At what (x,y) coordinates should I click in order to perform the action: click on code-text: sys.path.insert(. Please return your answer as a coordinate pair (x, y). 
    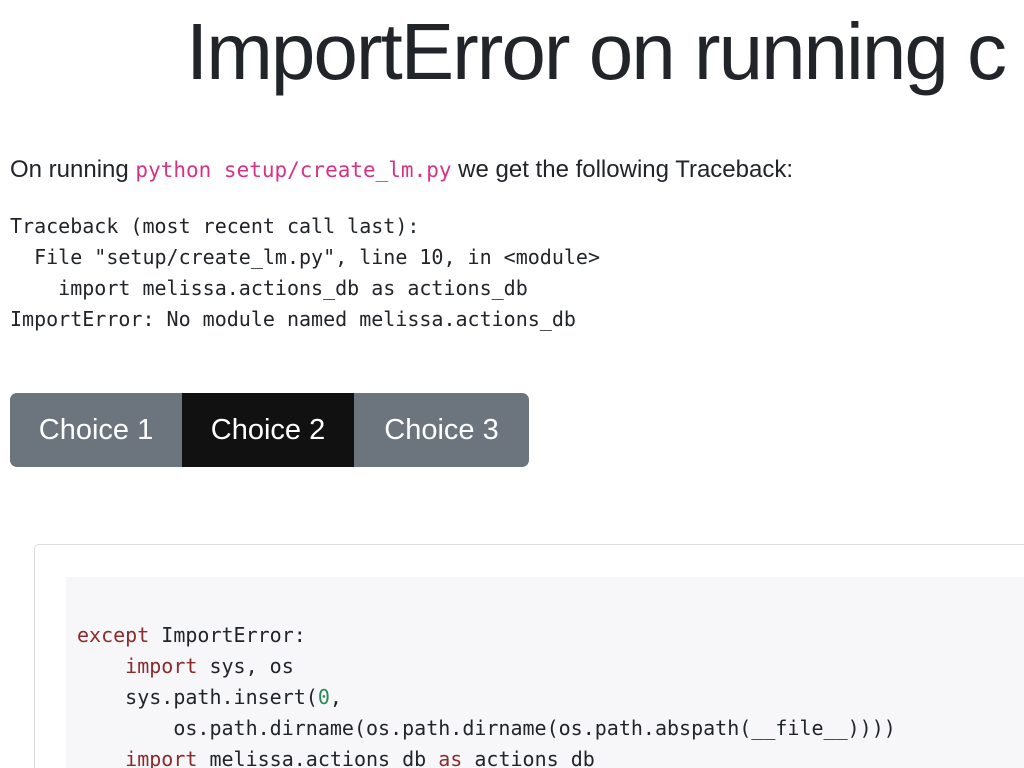
    Looking at the image, I should click on (197, 697).